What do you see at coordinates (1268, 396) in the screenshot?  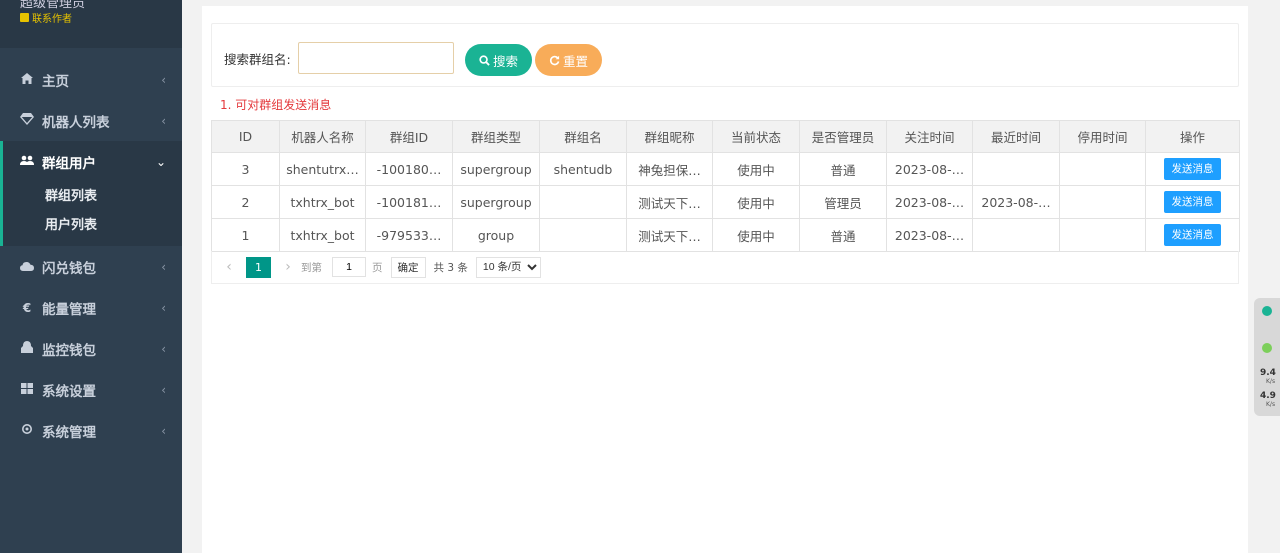 I see `download-speed: 4.9` at bounding box center [1268, 396].